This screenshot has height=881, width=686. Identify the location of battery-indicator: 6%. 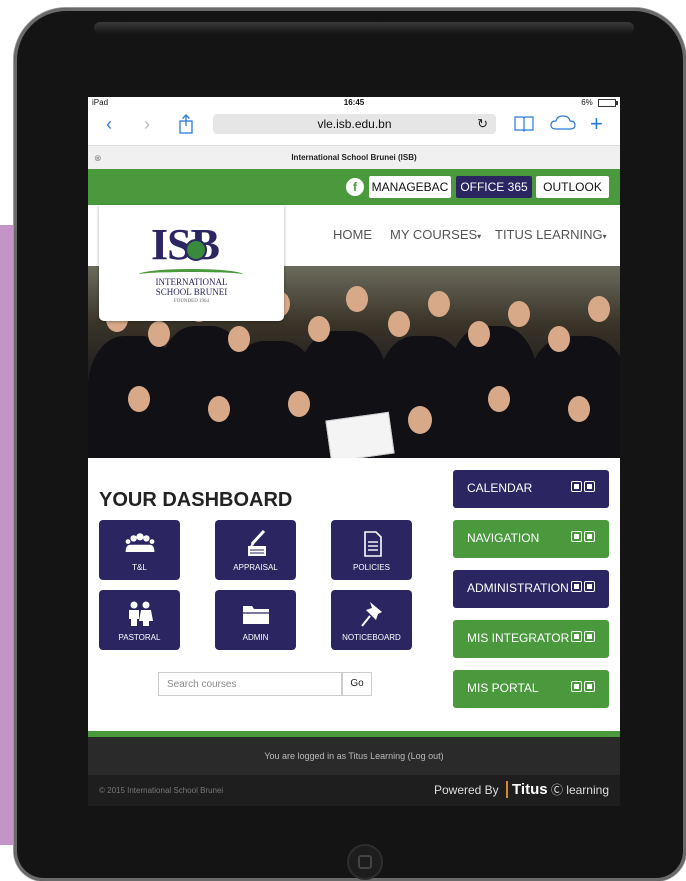
(599, 102).